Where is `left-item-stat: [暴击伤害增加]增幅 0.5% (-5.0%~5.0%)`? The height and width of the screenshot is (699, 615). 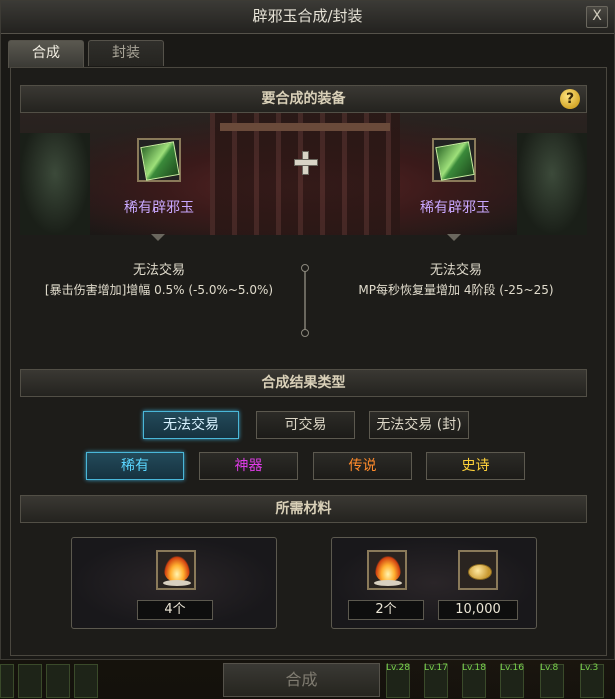
left-item-stat: [暴击伤害增加]增幅 0.5% (-5.0%~5.0%) is located at coordinates (159, 290).